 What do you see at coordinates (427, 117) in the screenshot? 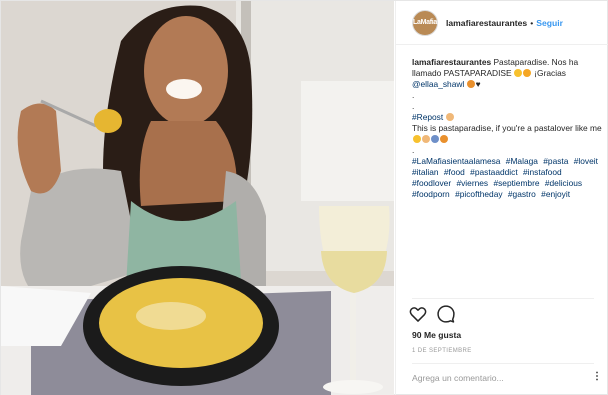
I see `hashtag-repost: #Repost` at bounding box center [427, 117].